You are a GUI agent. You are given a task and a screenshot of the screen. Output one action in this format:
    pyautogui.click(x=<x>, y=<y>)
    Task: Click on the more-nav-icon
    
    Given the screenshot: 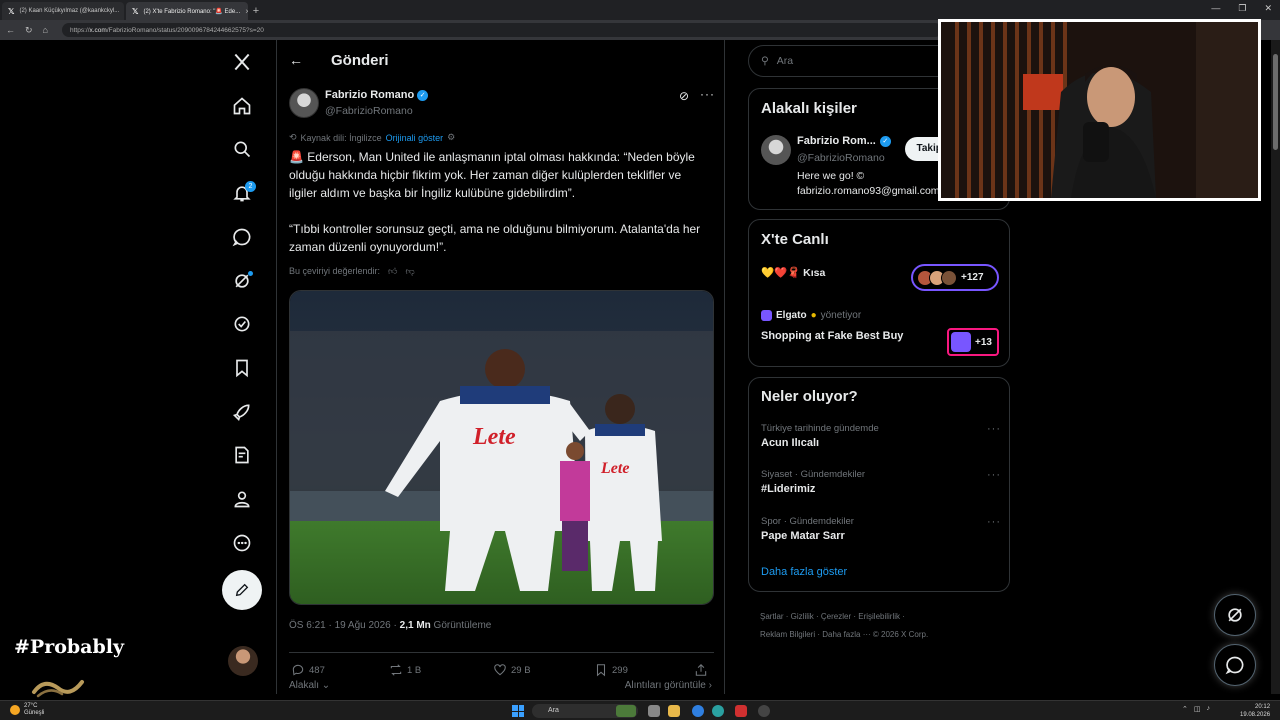 What is the action you would take?
    pyautogui.click(x=242, y=543)
    